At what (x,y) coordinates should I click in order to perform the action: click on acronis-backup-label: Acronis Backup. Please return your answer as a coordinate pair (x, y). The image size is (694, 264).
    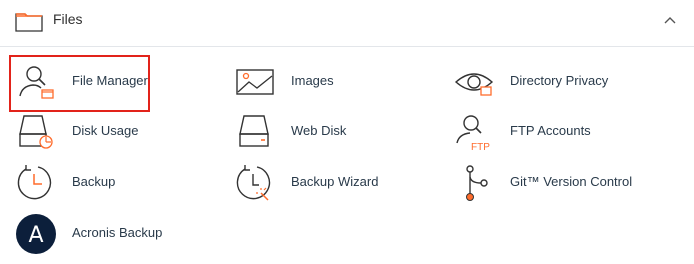
    Looking at the image, I should click on (117, 232).